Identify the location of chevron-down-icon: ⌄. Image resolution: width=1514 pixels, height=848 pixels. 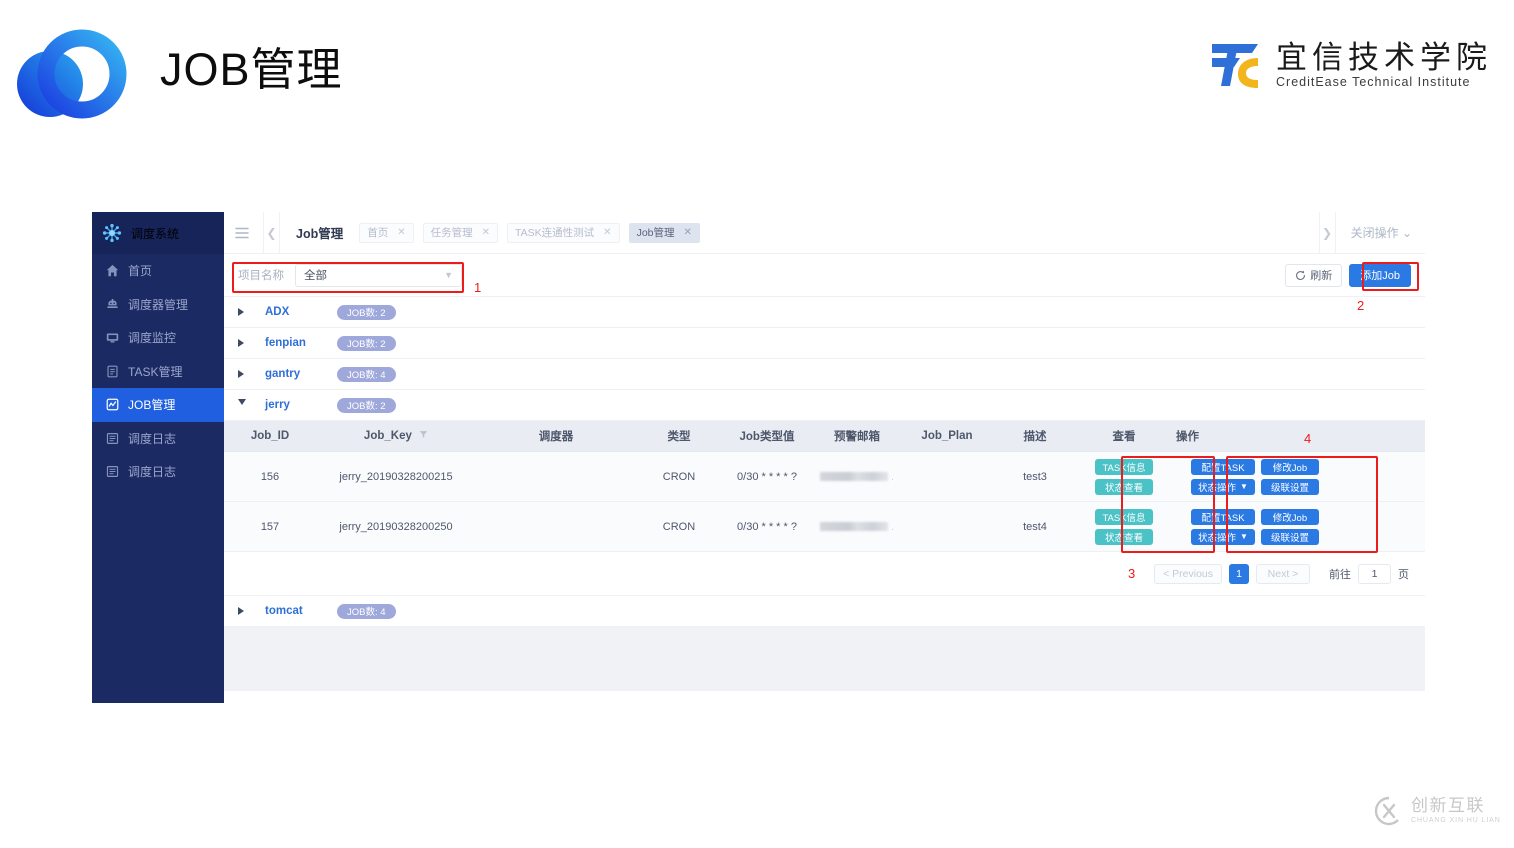
(1406, 233).